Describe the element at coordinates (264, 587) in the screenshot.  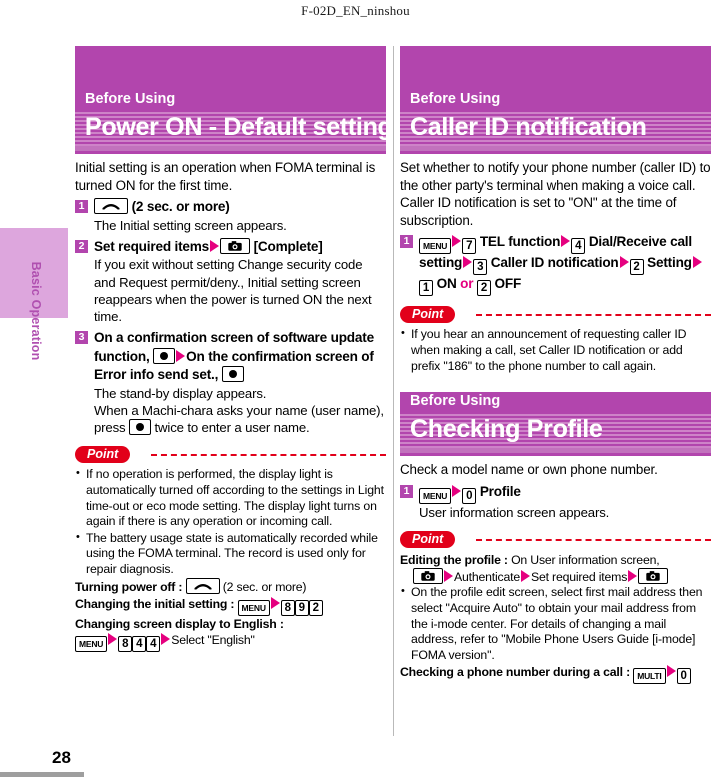
I see `point-line-suffix: (2 sec. or more)` at that location.